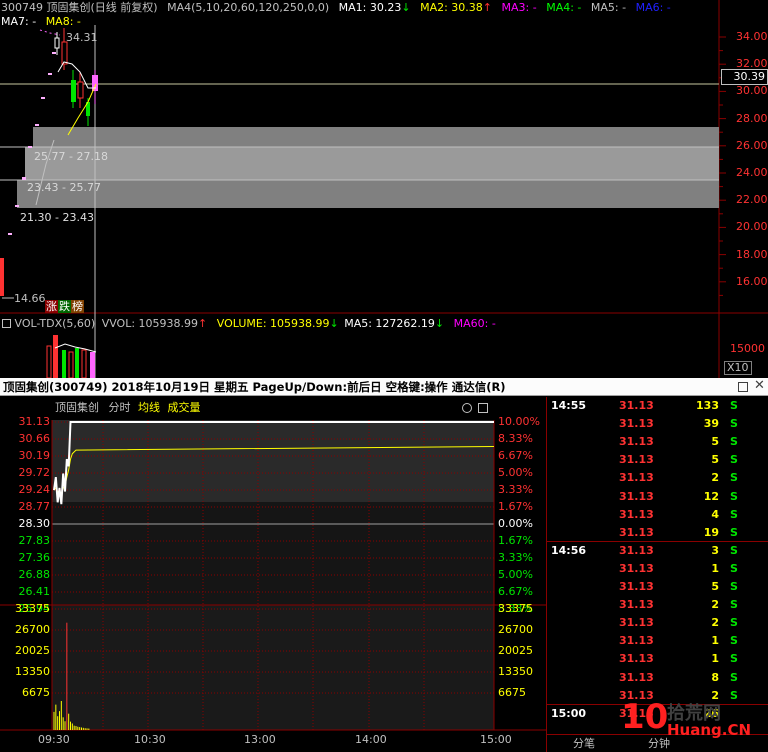 This screenshot has width=768, height=752. What do you see at coordinates (32, 671) in the screenshot?
I see `vol-left-label: 13350` at bounding box center [32, 671].